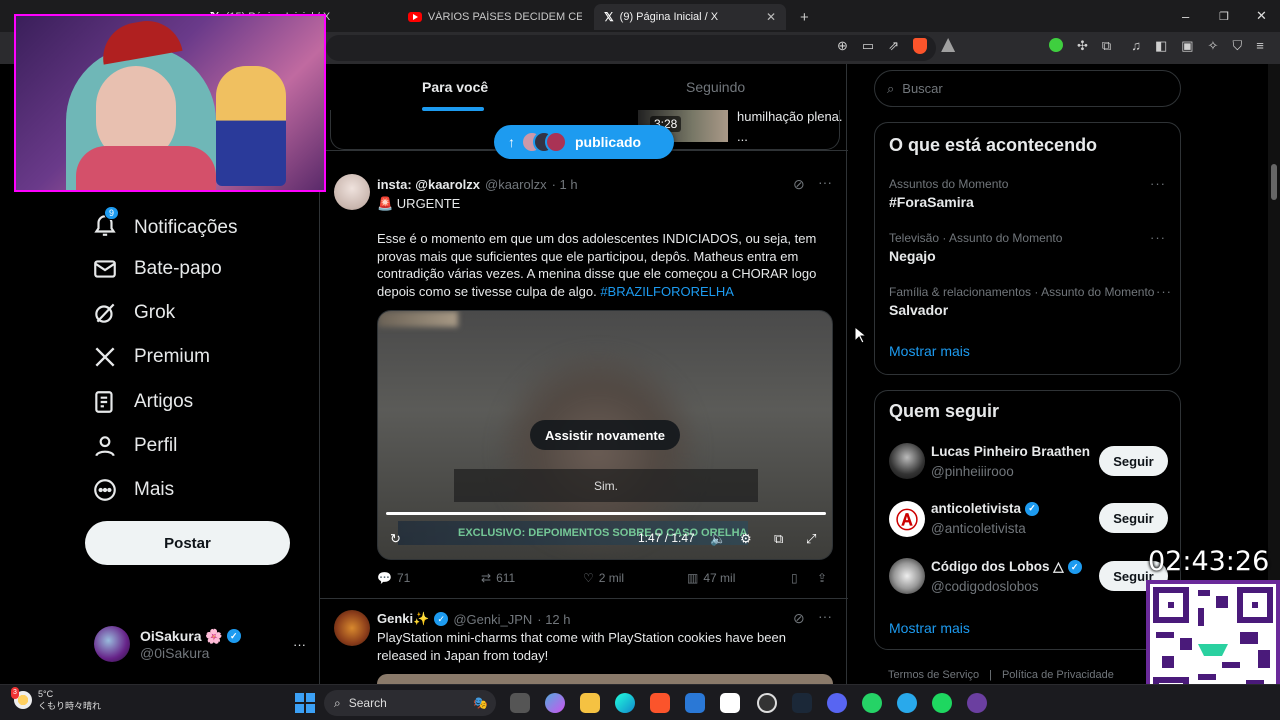  What do you see at coordinates (498, 578) in the screenshot?
I see `repost-button: ⇄ 611` at bounding box center [498, 578].